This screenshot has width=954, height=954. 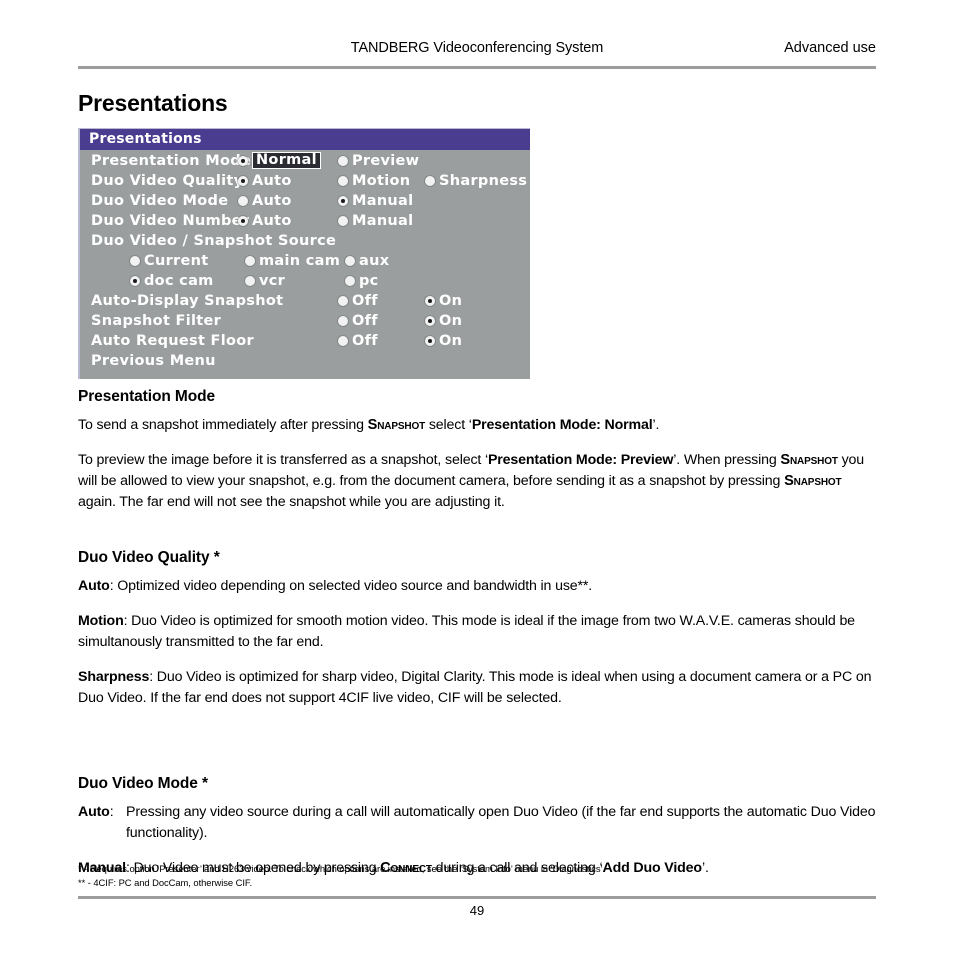 What do you see at coordinates (443, 301) in the screenshot?
I see `menu-option-auto-display-on: On` at bounding box center [443, 301].